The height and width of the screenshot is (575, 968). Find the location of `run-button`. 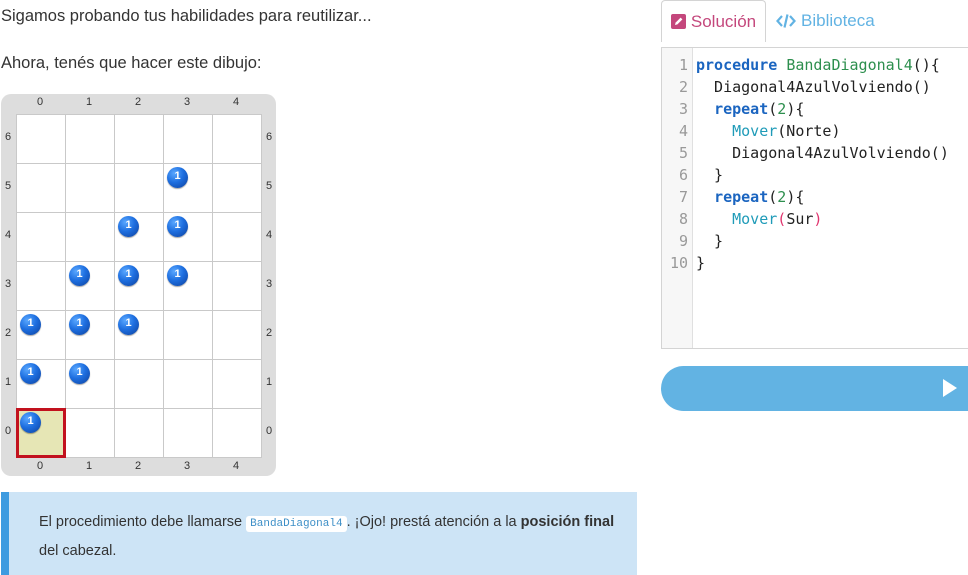

run-button is located at coordinates (814, 388).